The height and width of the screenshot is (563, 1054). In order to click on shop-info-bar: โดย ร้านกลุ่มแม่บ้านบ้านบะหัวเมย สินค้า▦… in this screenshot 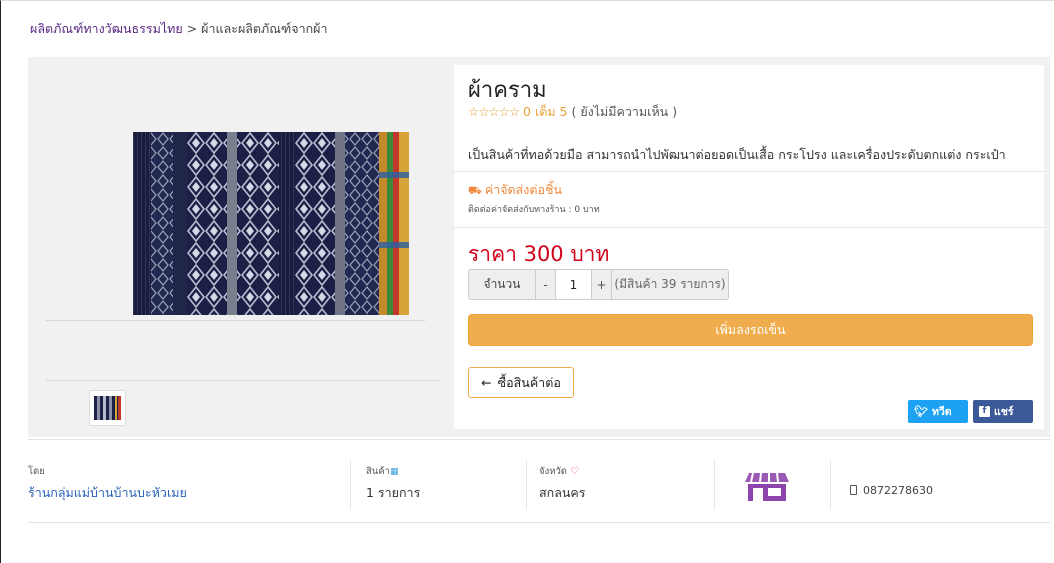, I will do `click(539, 481)`.